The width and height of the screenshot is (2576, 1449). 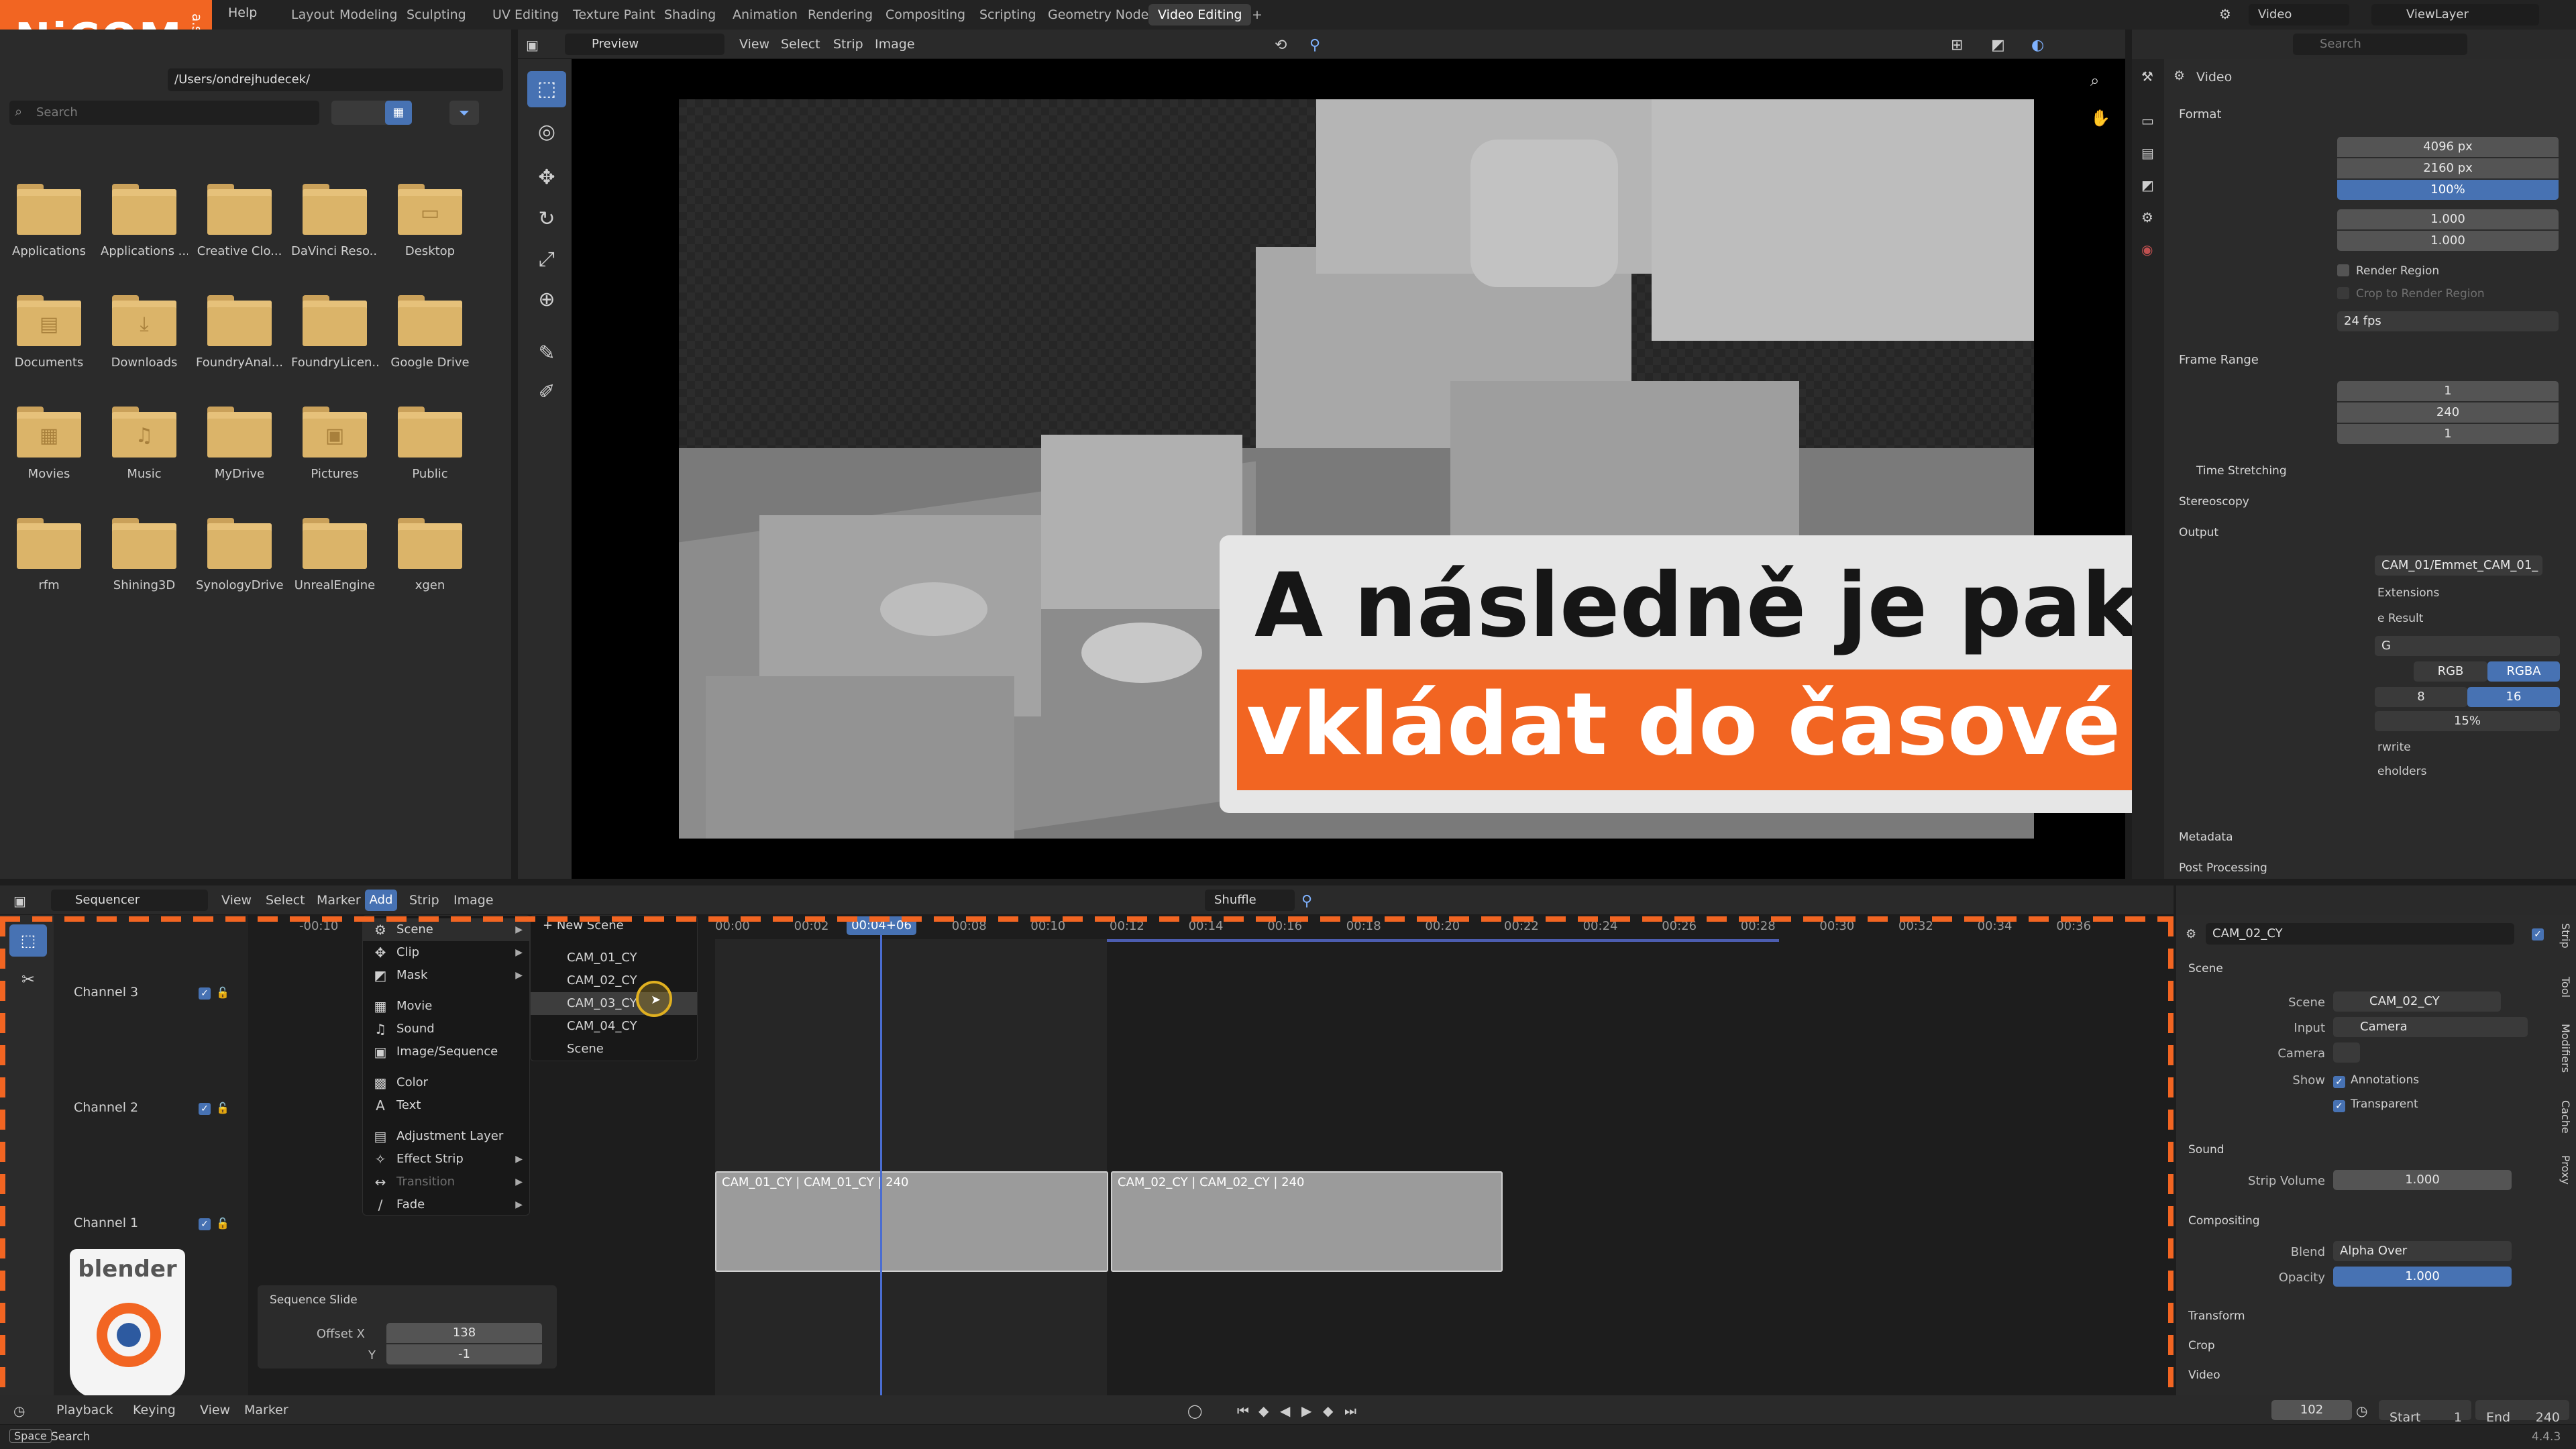 What do you see at coordinates (239, 457) in the screenshot?
I see `folder-item: MyDrive` at bounding box center [239, 457].